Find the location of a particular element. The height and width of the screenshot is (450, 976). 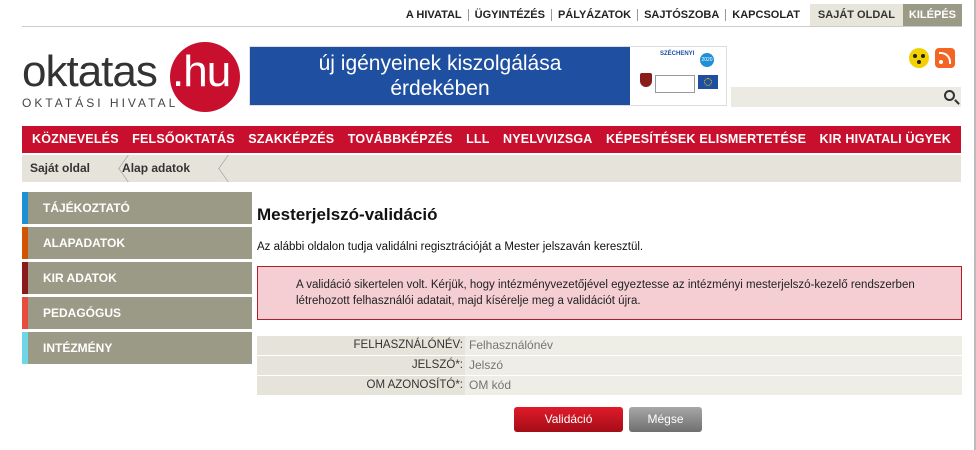

search-icon is located at coordinates (949, 95).